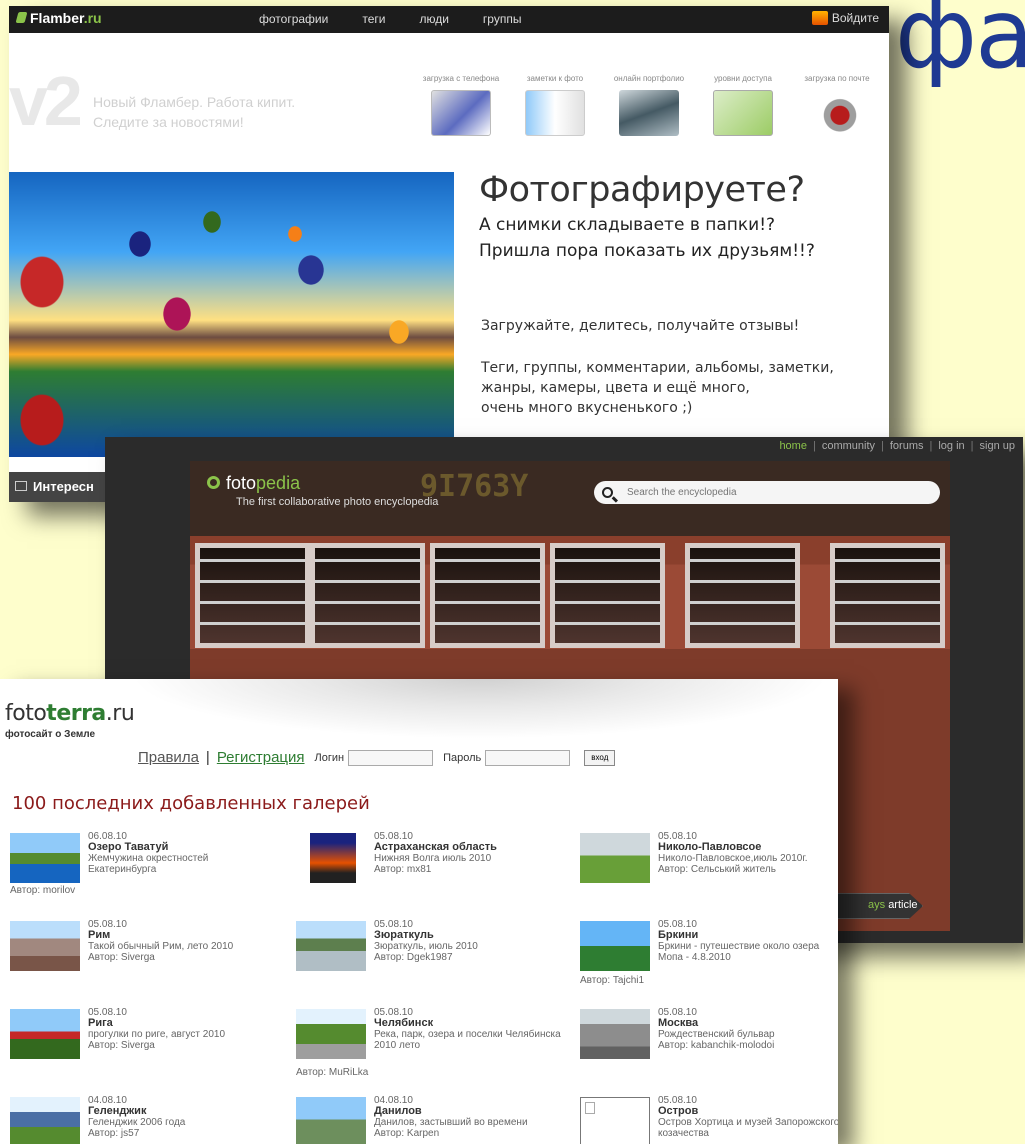 The width and height of the screenshot is (1025, 1144). What do you see at coordinates (480, 709) in the screenshot?
I see `header-swoosh` at bounding box center [480, 709].